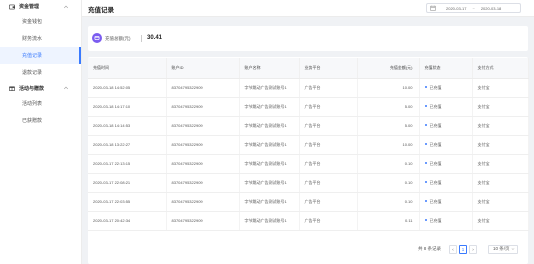 The image size is (534, 264). Describe the element at coordinates (32, 104) in the screenshot. I see `sidebar-item-label: 活动列表` at that location.